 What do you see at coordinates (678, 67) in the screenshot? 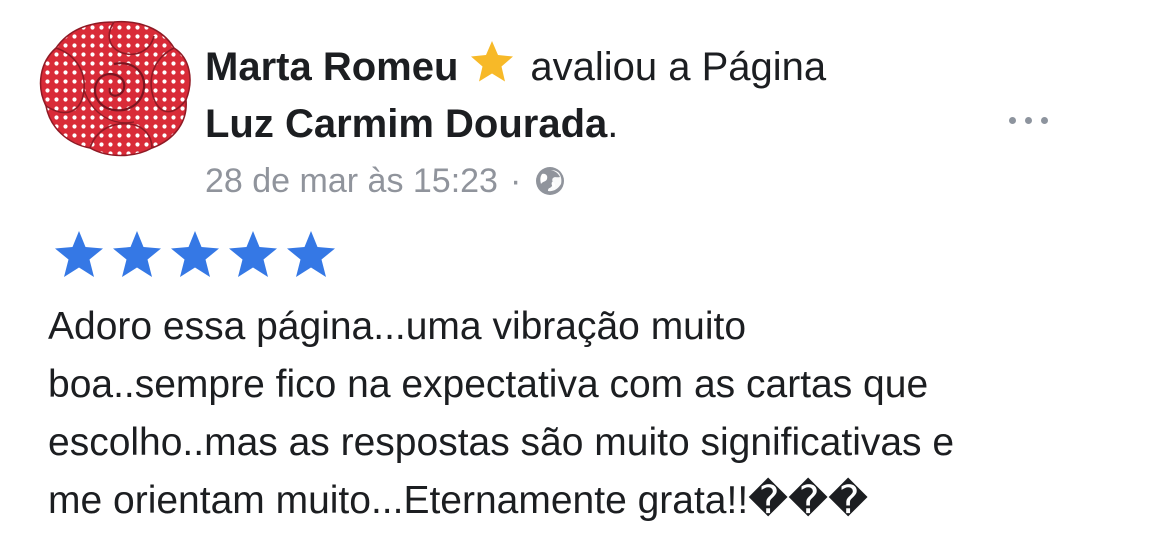
I see `action-text: avaliou a Página` at bounding box center [678, 67].